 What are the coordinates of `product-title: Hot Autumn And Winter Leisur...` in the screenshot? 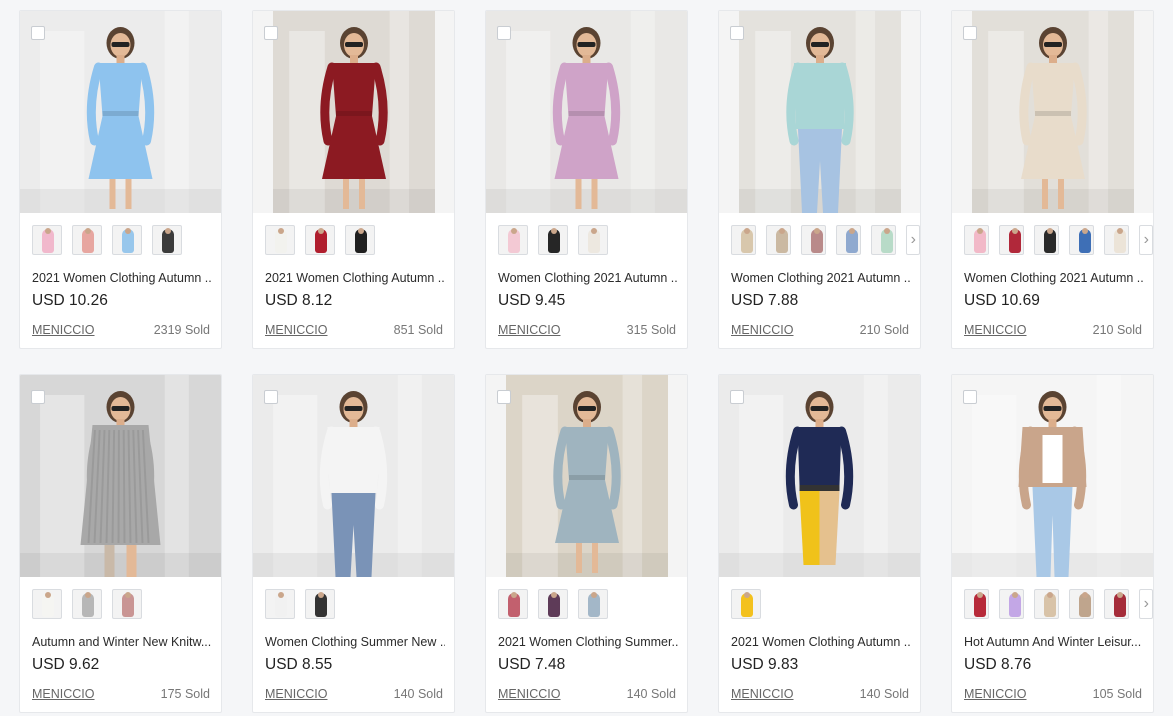 It's located at (1054, 642).